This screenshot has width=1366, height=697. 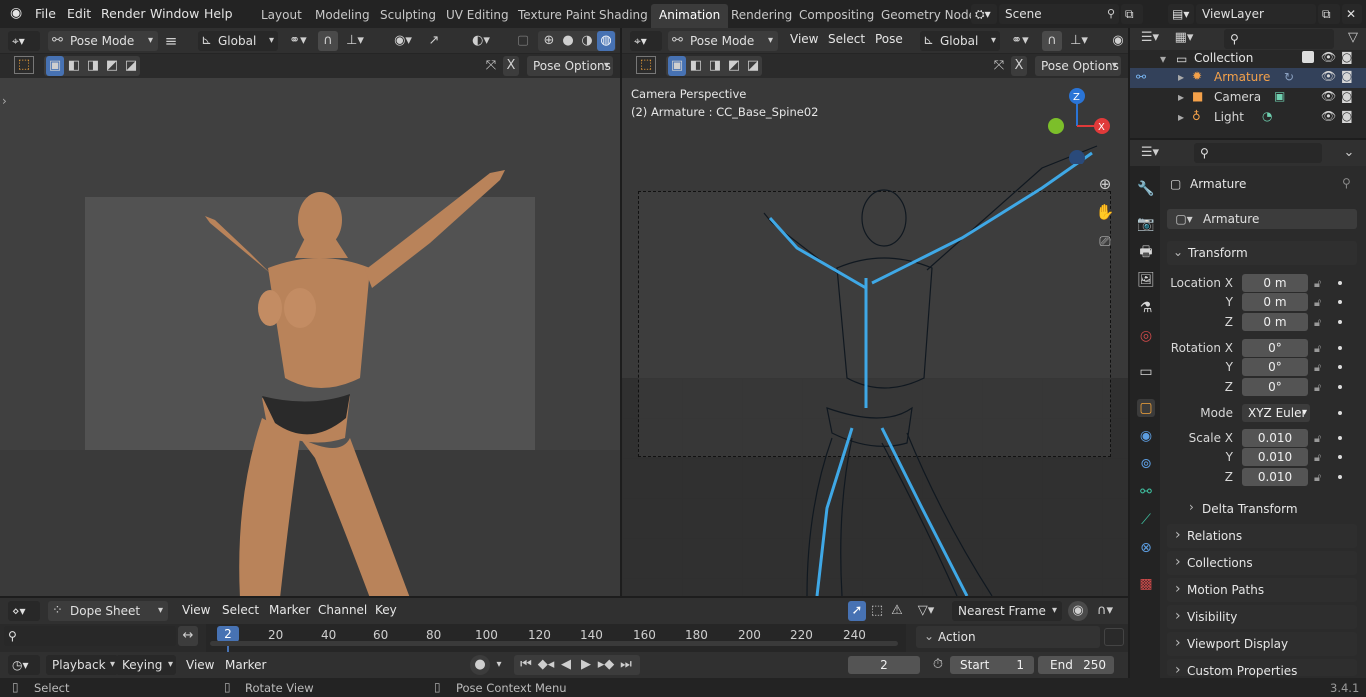 I want to click on filter-icon: ▽▾, so click(x=926, y=611).